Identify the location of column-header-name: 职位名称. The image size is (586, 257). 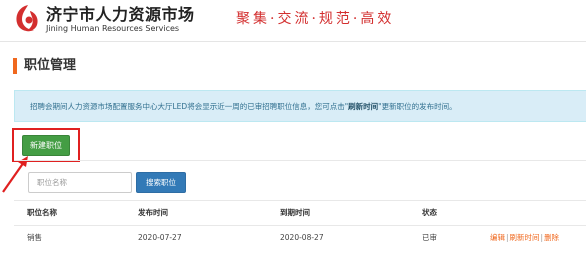
(42, 212).